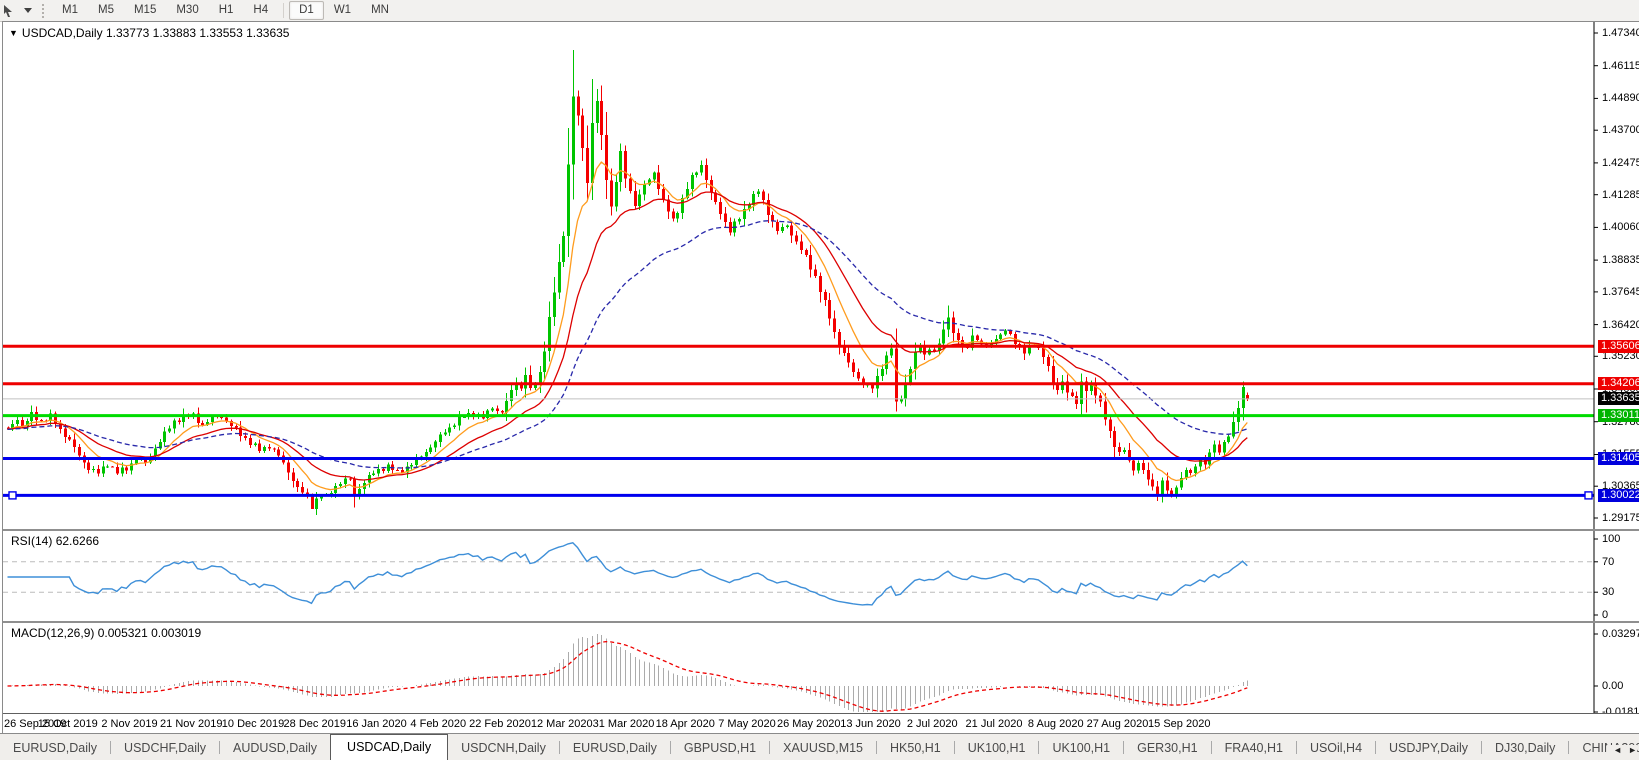 The height and width of the screenshot is (760, 1639). Describe the element at coordinates (376, 724) in the screenshot. I see `date-tick-label: 16 Jan 2020` at that location.